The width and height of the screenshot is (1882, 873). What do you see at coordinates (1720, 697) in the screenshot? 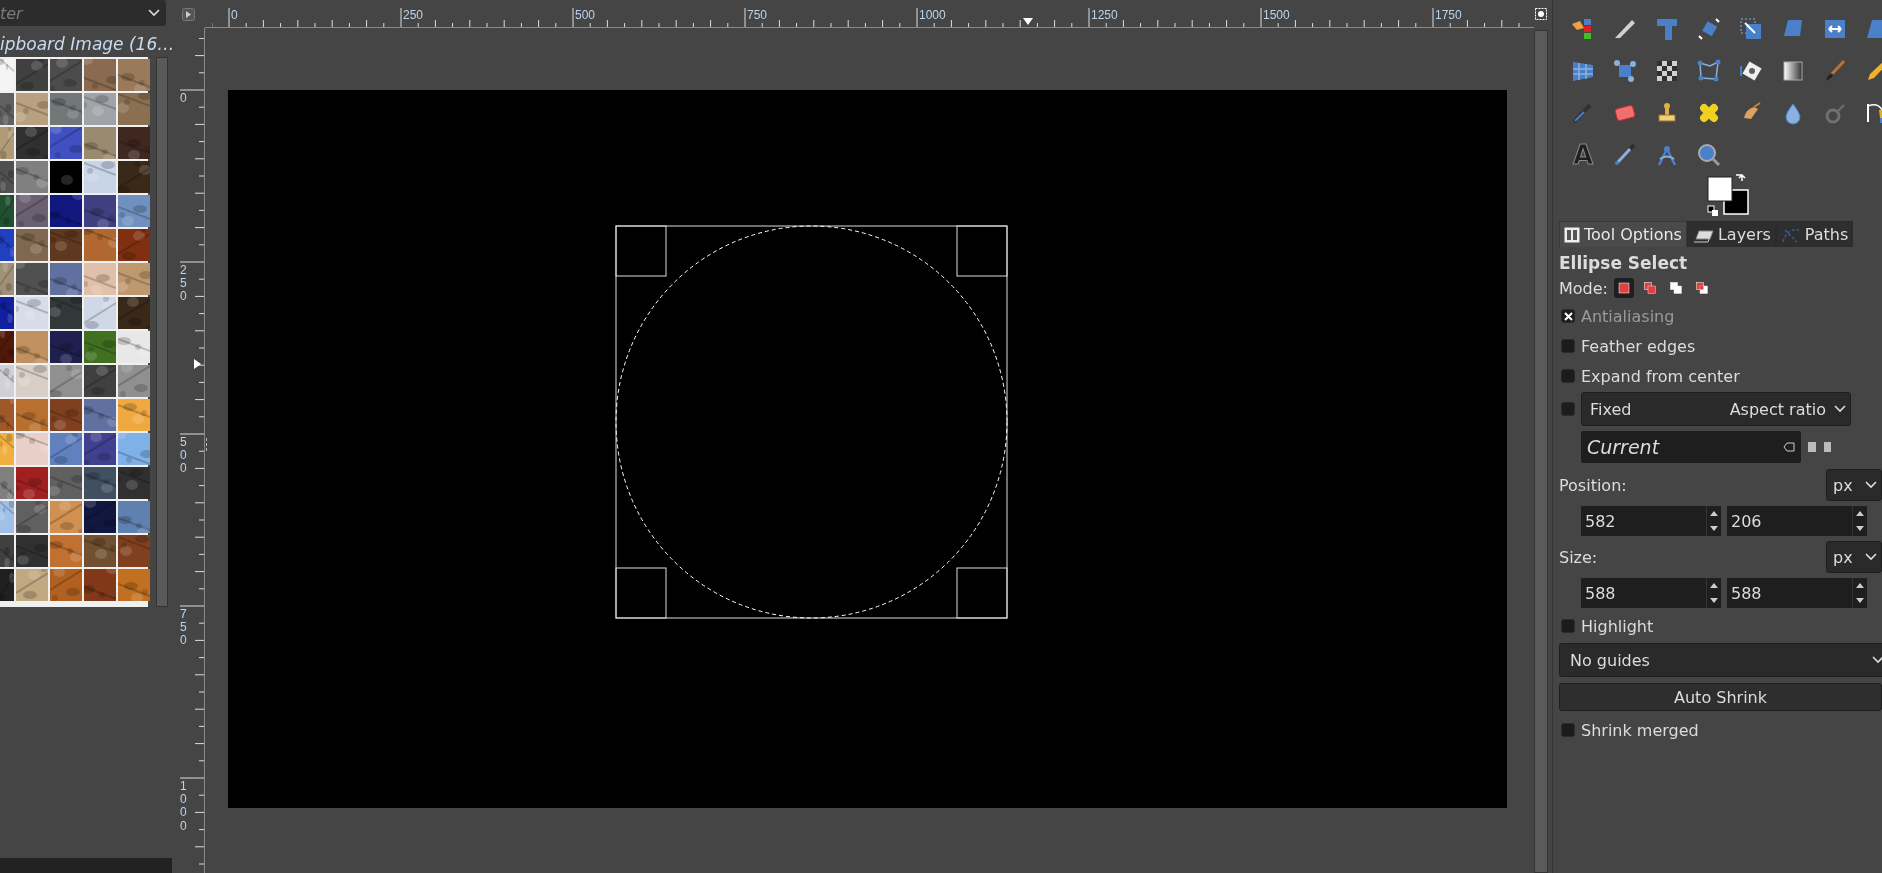
I see `auto-shrink-button: Auto Shrink` at bounding box center [1720, 697].